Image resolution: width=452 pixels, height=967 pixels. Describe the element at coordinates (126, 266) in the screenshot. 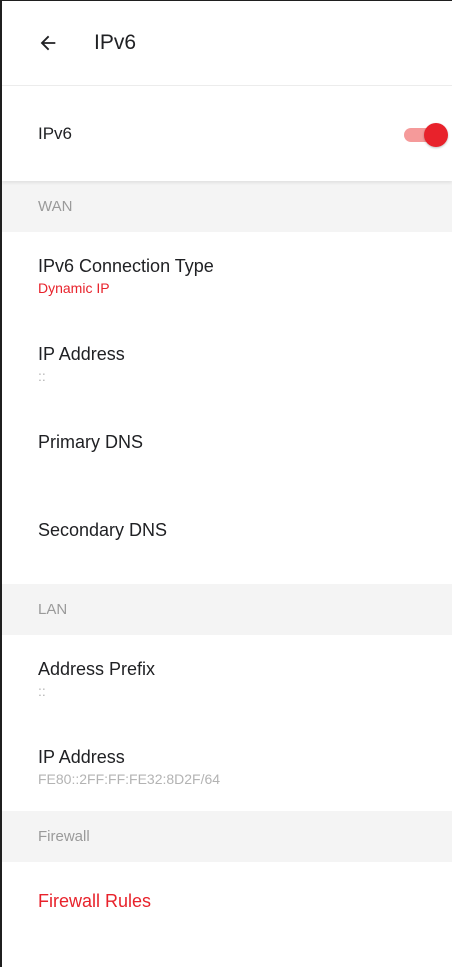

I see `wan-connection-type-title: IPv6 Connection Type` at that location.